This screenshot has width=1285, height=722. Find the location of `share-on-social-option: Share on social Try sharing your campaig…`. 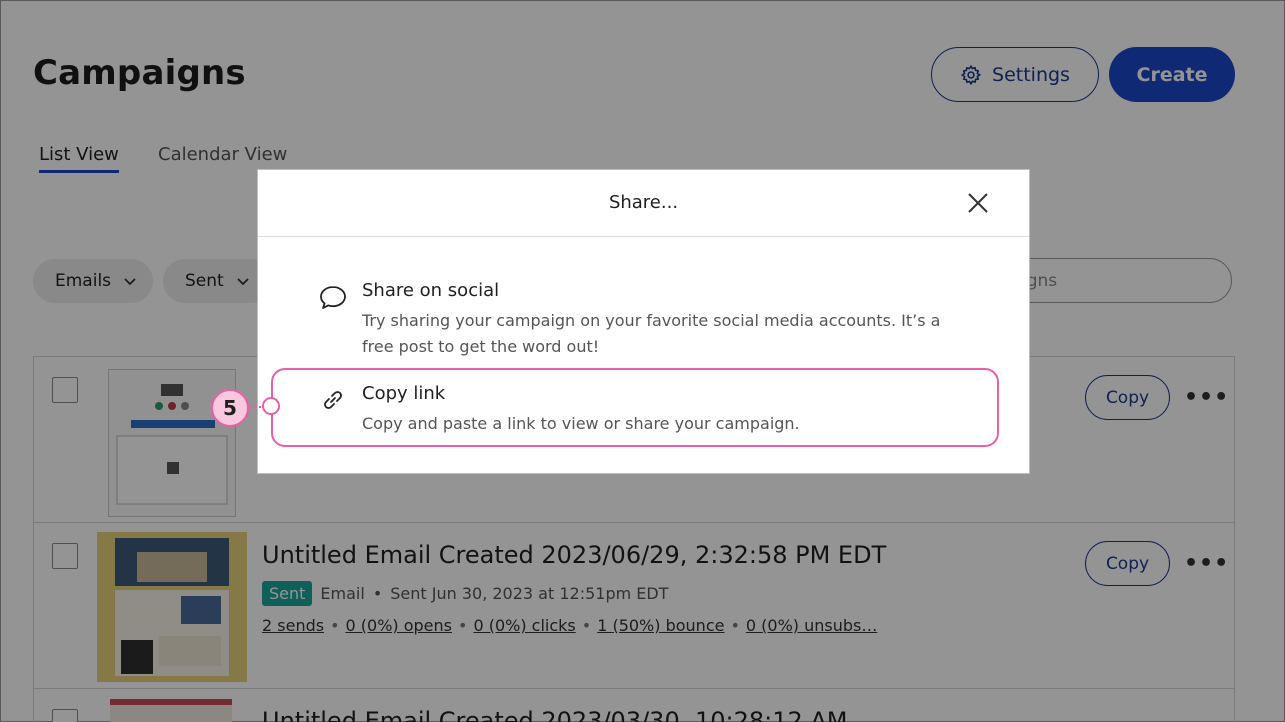

share-on-social-option: Share on social Try sharing your campaig… is located at coordinates (638, 320).